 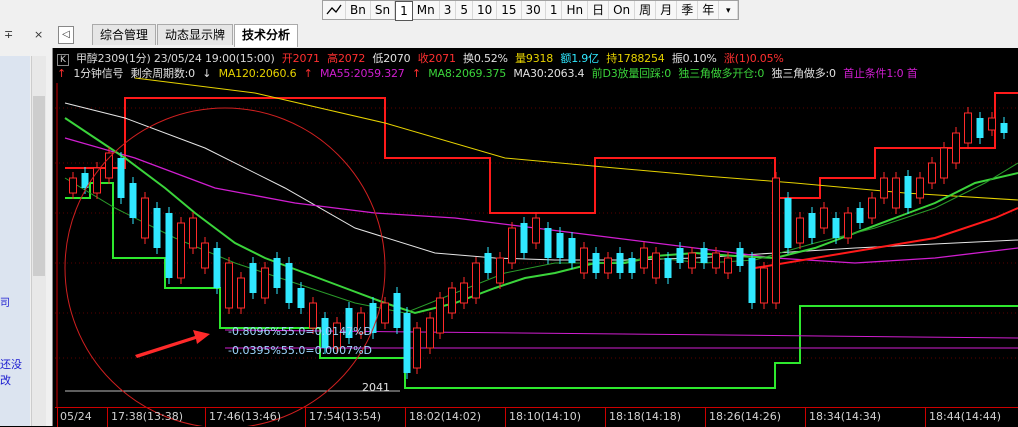 What do you see at coordinates (575, 10) in the screenshot?
I see `period-button-hn: Hn` at bounding box center [575, 10].